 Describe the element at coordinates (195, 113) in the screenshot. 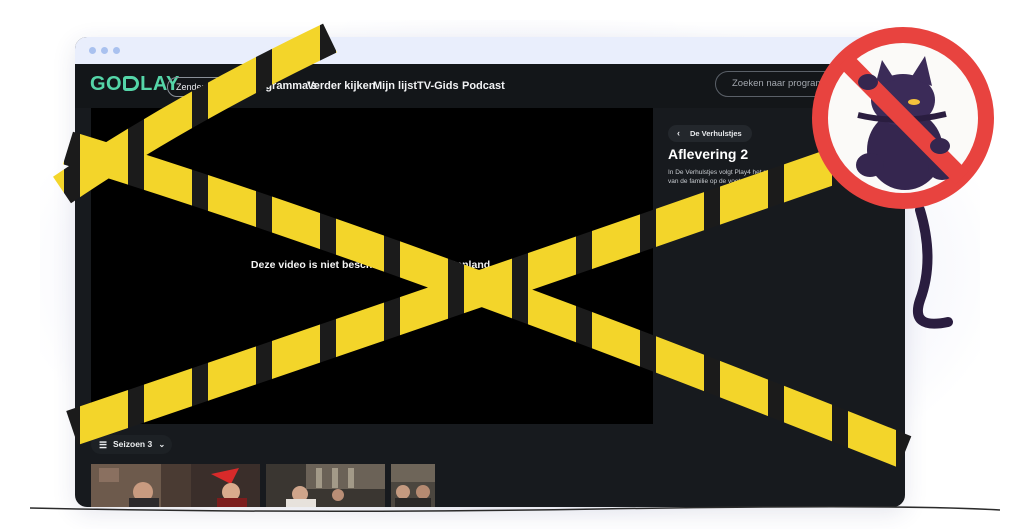

I see `caution-tape` at that location.